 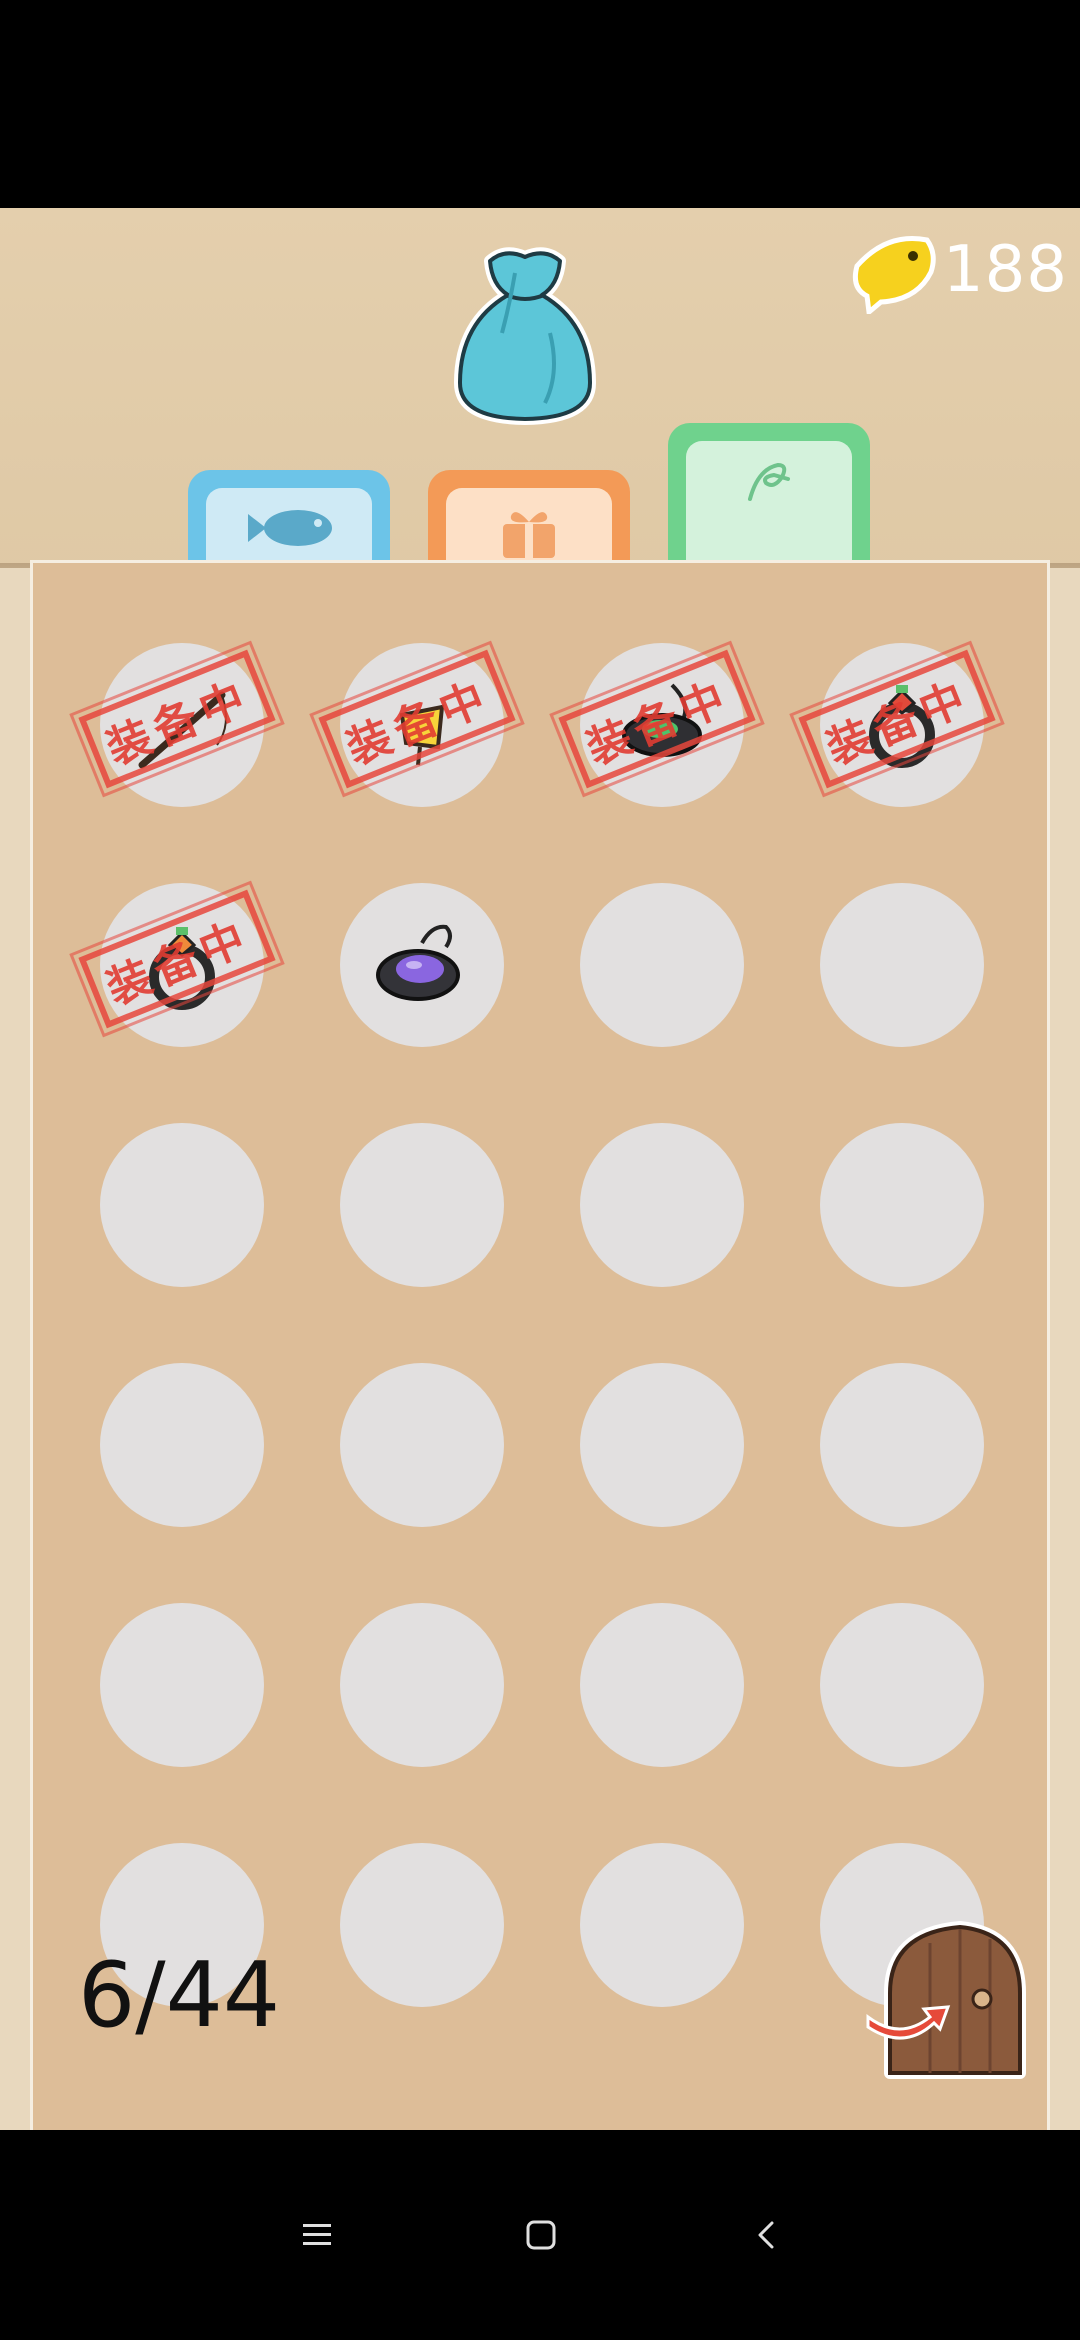 I want to click on fishing-line-icon, so click(x=769, y=481).